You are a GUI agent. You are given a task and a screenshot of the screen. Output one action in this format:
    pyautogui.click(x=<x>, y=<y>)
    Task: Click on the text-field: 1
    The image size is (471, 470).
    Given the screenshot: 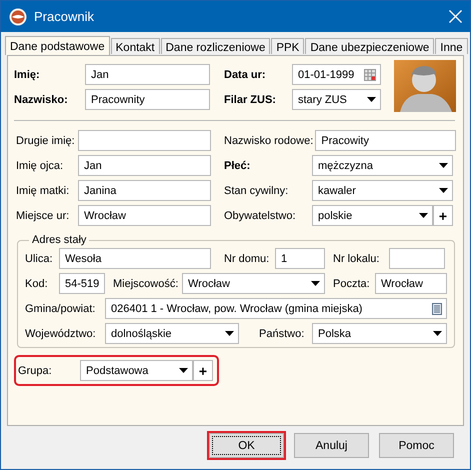 What is the action you would take?
    pyautogui.click(x=300, y=258)
    